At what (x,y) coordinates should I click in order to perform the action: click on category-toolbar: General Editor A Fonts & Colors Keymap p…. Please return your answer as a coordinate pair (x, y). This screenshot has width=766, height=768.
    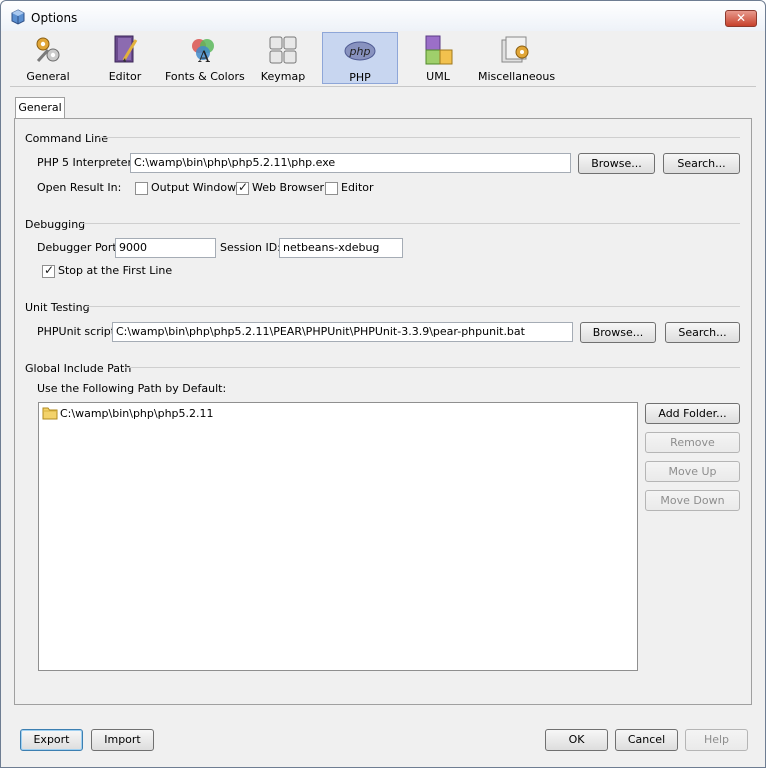
    Looking at the image, I should click on (383, 58).